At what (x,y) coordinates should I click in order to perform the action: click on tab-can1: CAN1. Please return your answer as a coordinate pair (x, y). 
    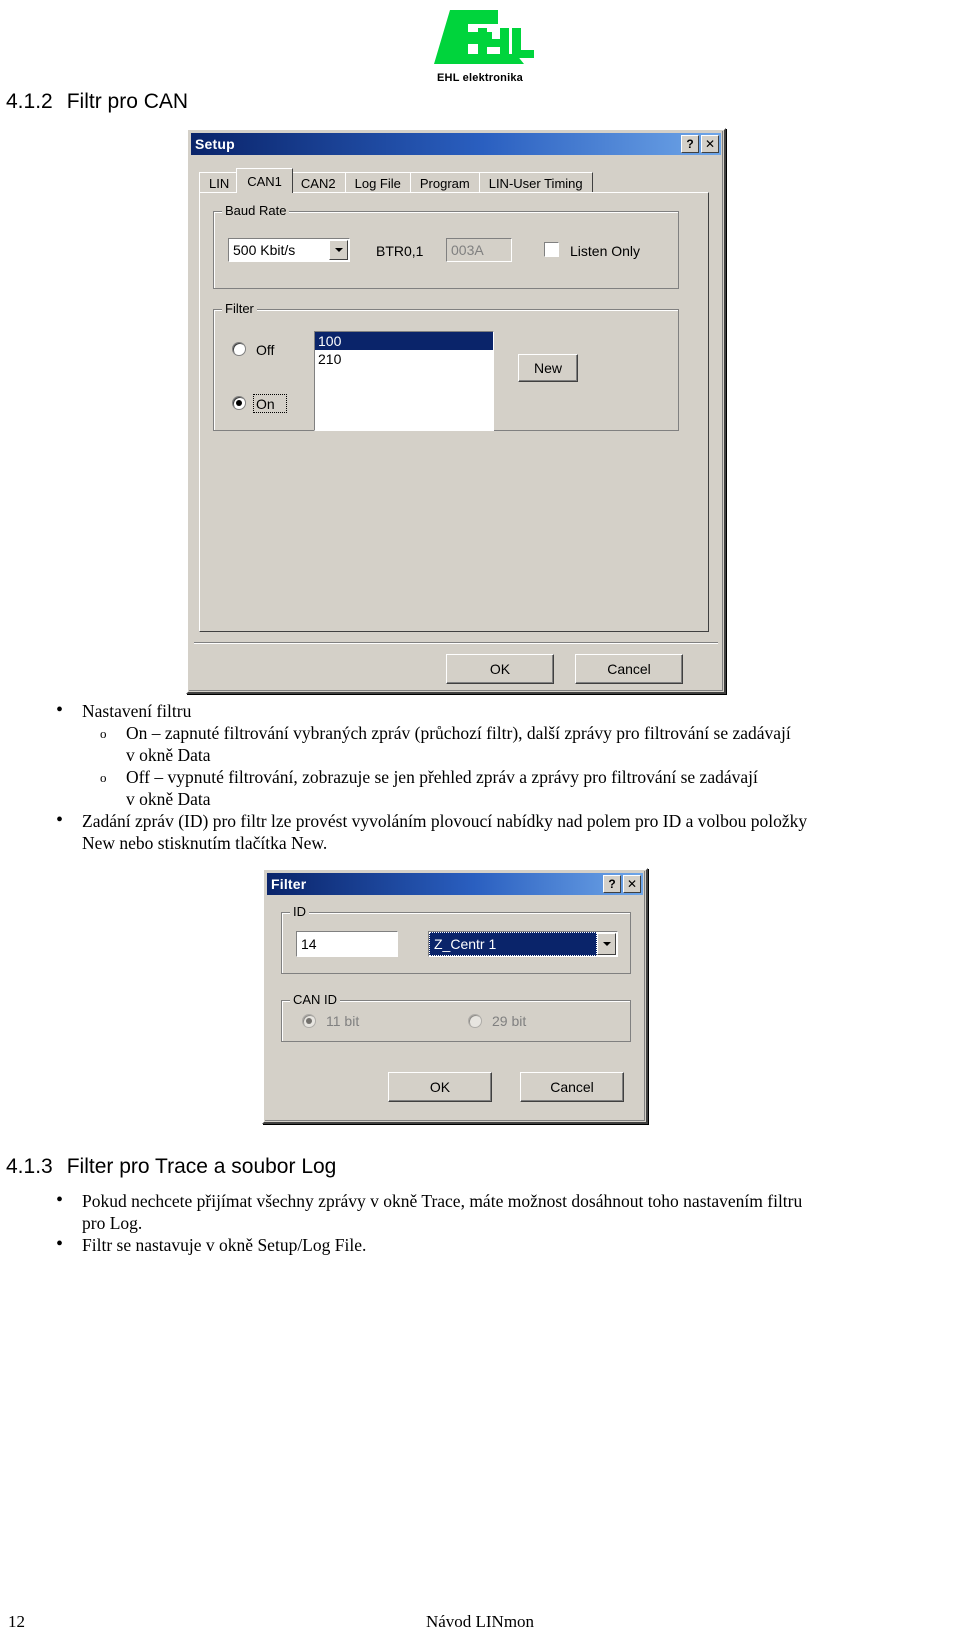
    Looking at the image, I should click on (264, 180).